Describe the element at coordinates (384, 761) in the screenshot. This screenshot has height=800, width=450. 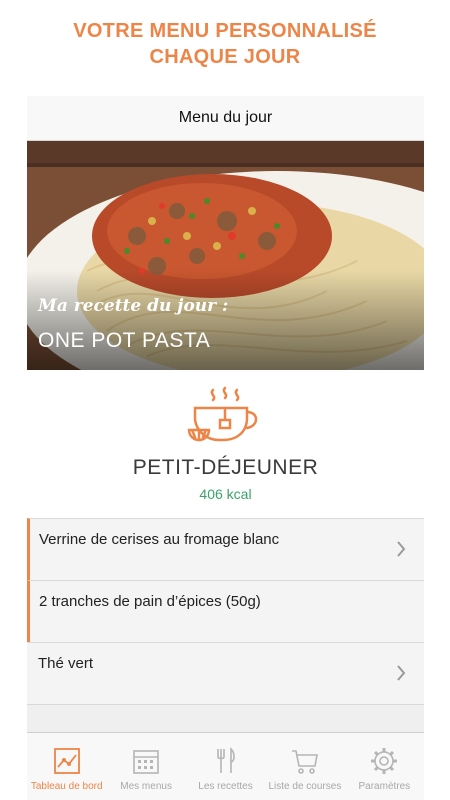
I see `gear-icon` at that location.